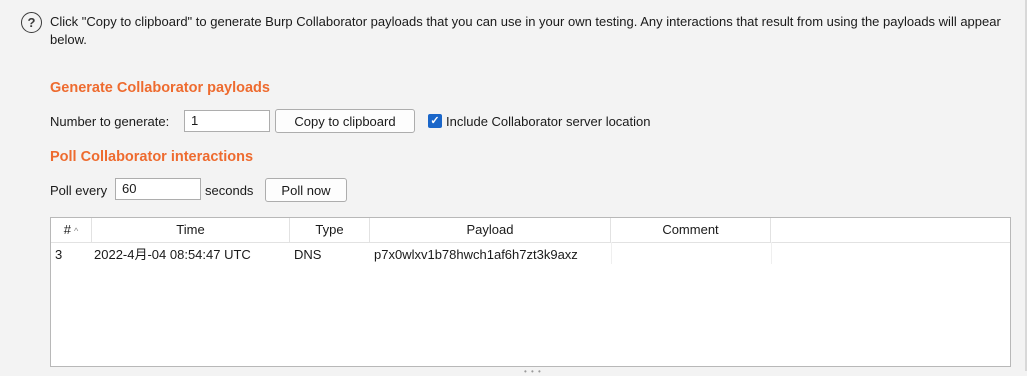 The width and height of the screenshot is (1027, 376). What do you see at coordinates (110, 121) in the screenshot?
I see `number-to-generate-label: Number to generate:` at bounding box center [110, 121].